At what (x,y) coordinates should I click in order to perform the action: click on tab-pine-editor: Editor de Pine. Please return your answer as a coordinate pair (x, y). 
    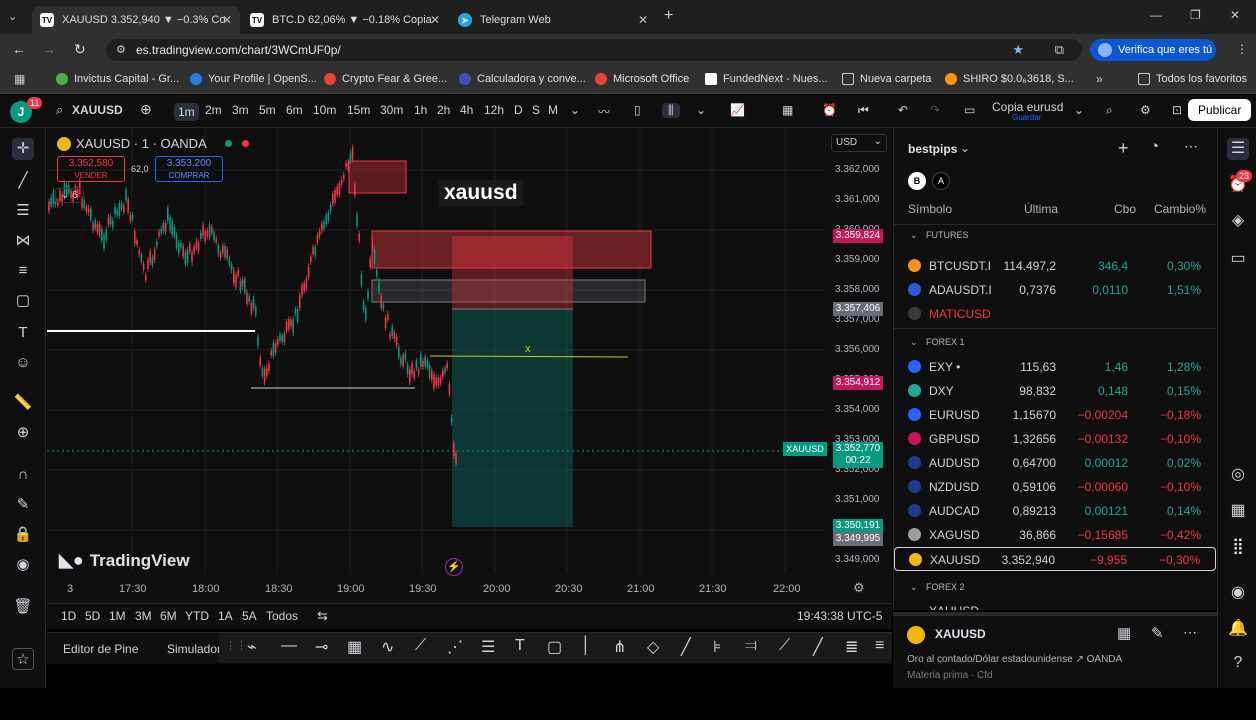
    Looking at the image, I should click on (100, 649).